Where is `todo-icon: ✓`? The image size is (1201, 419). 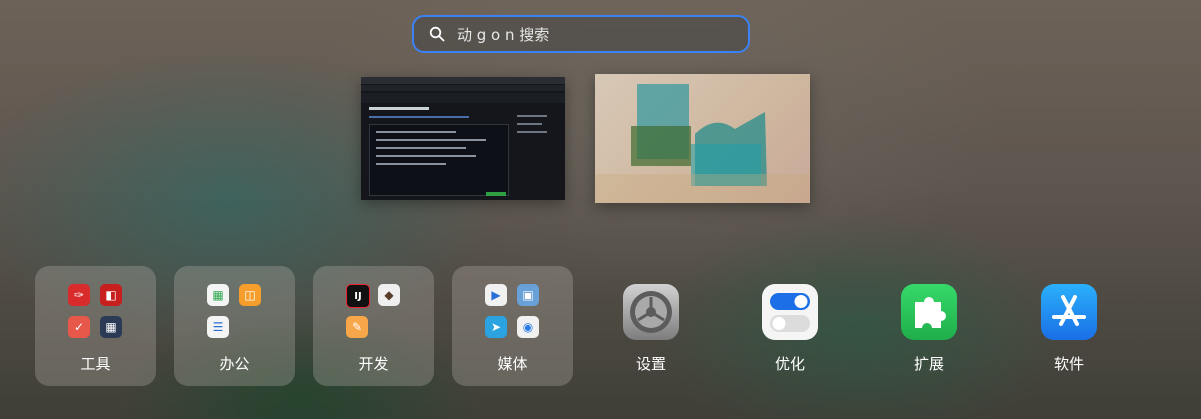 todo-icon: ✓ is located at coordinates (79, 327).